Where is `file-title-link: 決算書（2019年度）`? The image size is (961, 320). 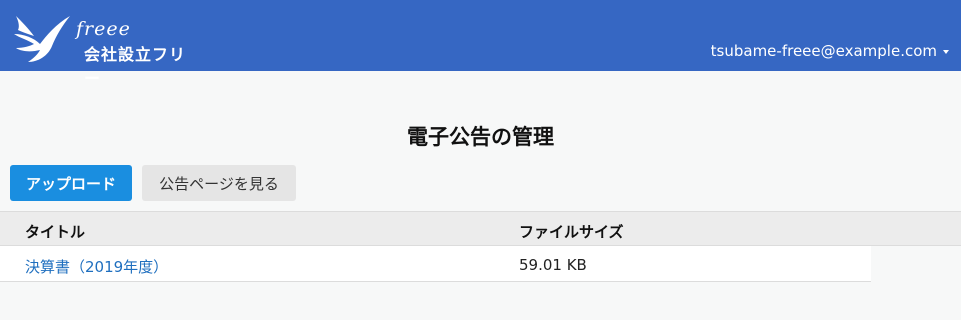
file-title-link: 決算書（2019年度） is located at coordinates (96, 266).